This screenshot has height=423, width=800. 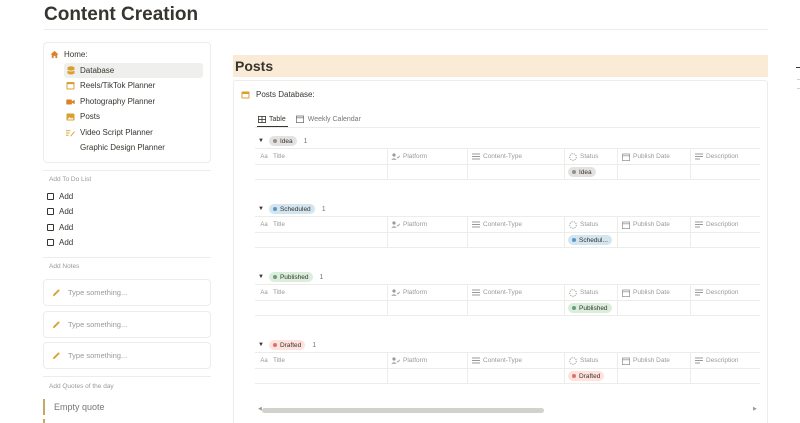 I want to click on tab-table: Table, so click(x=271, y=119).